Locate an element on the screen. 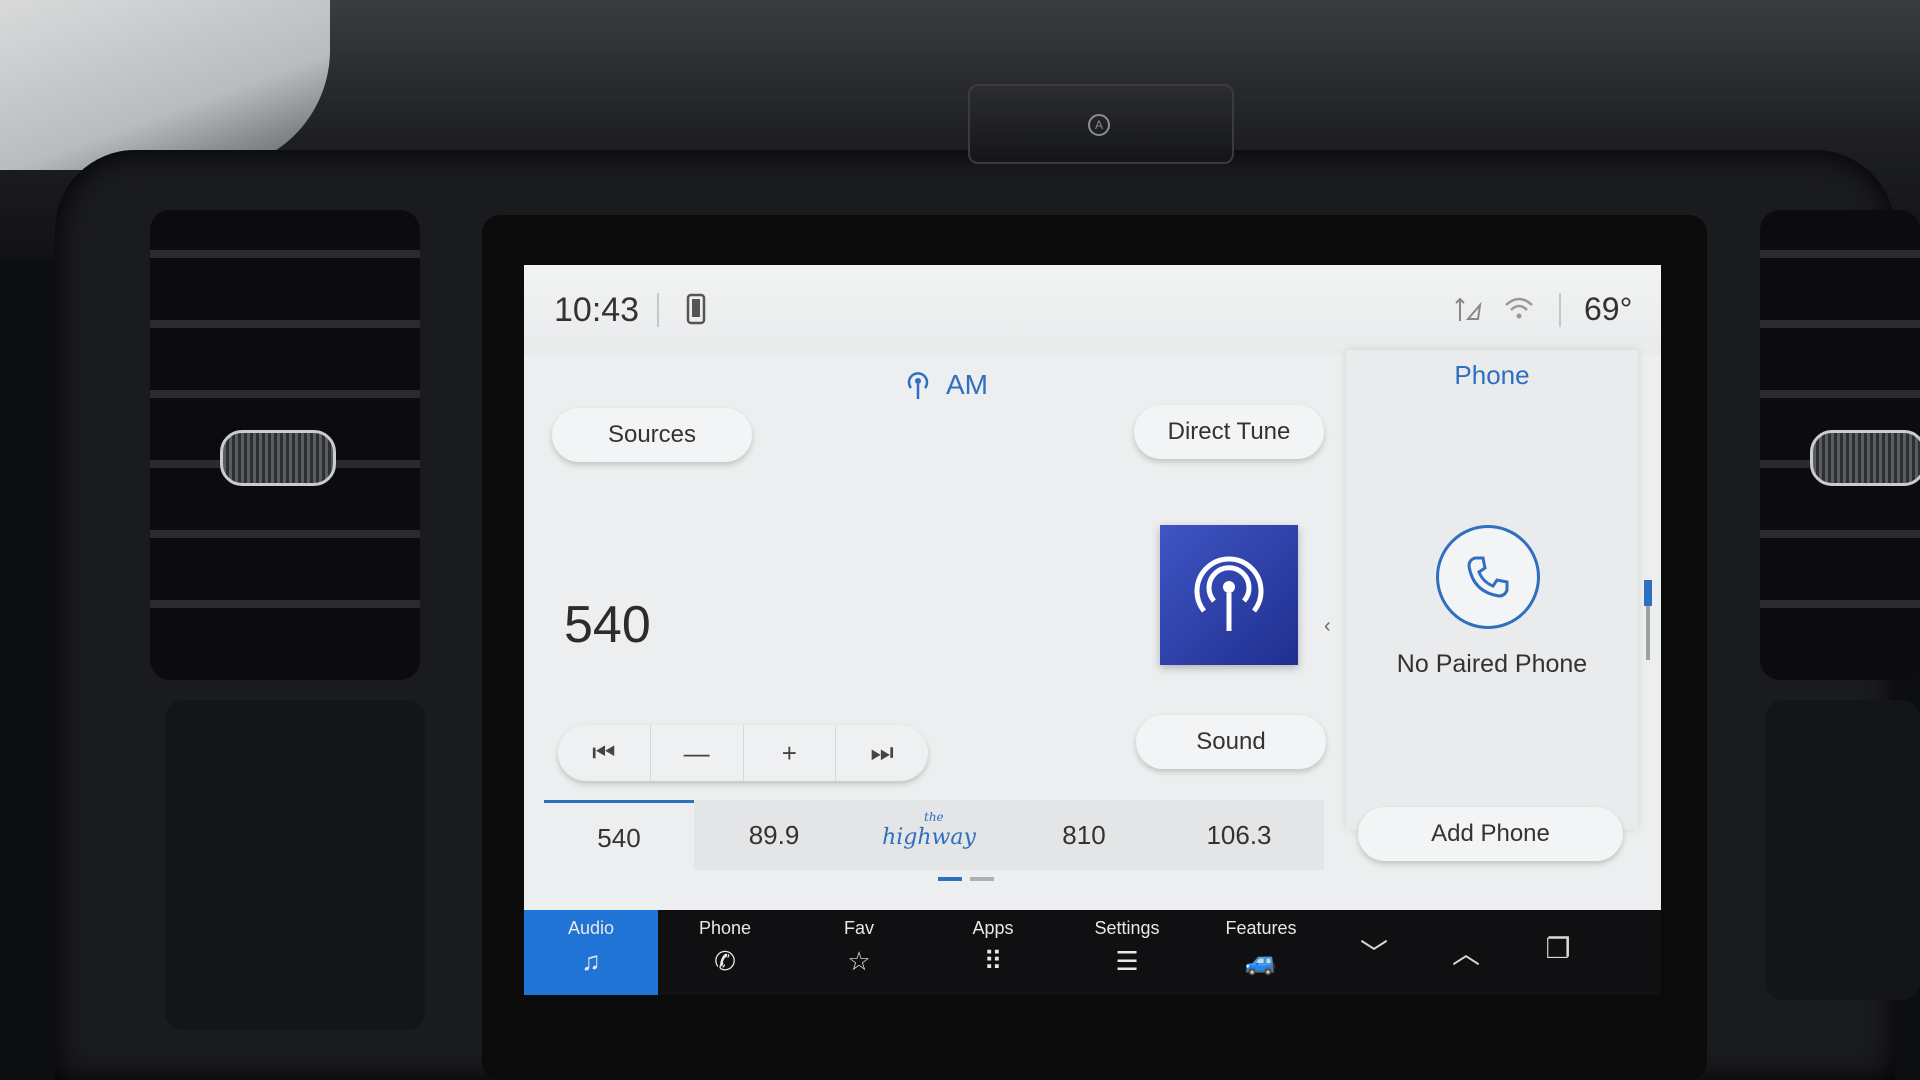 The image size is (1920, 1080). direct-tune-button: Direct Tune is located at coordinates (1229, 432).